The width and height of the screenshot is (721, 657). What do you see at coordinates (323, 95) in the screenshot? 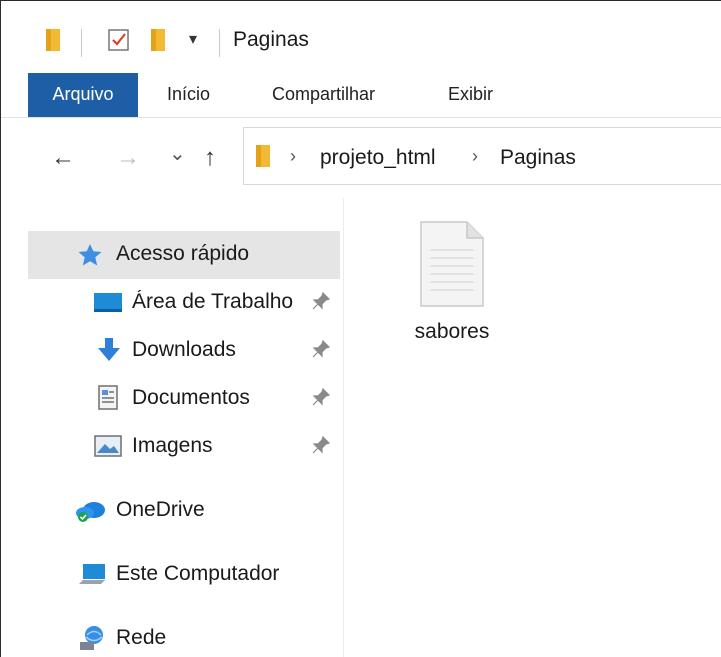
I see `tab-compartilhar: Compartilhar` at bounding box center [323, 95].